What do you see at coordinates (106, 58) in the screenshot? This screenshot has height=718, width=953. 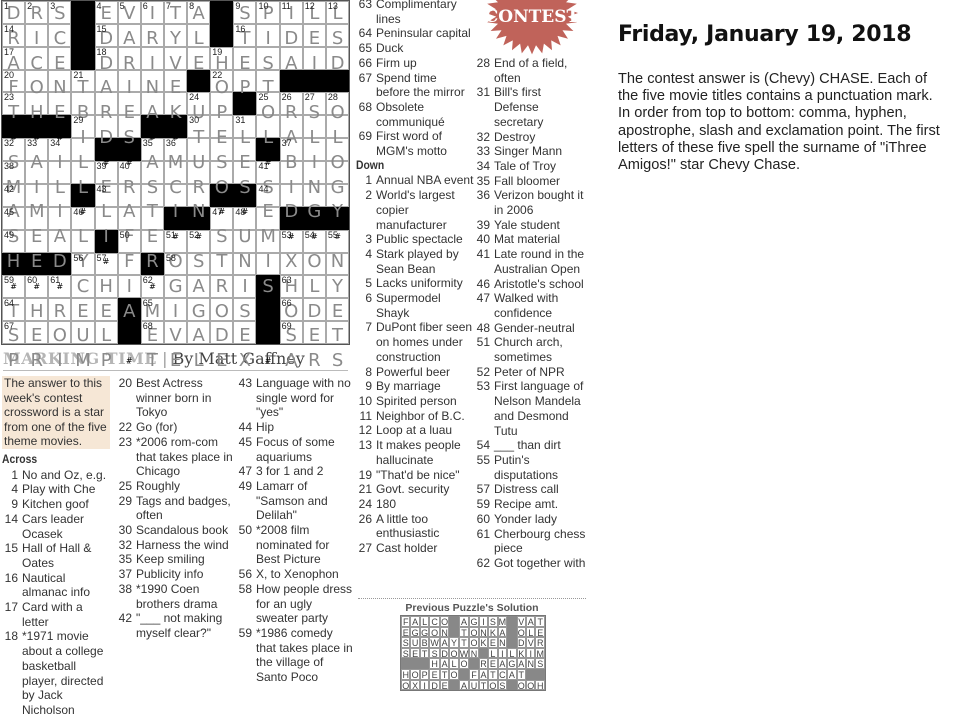 I see `grid-cell: 18` at bounding box center [106, 58].